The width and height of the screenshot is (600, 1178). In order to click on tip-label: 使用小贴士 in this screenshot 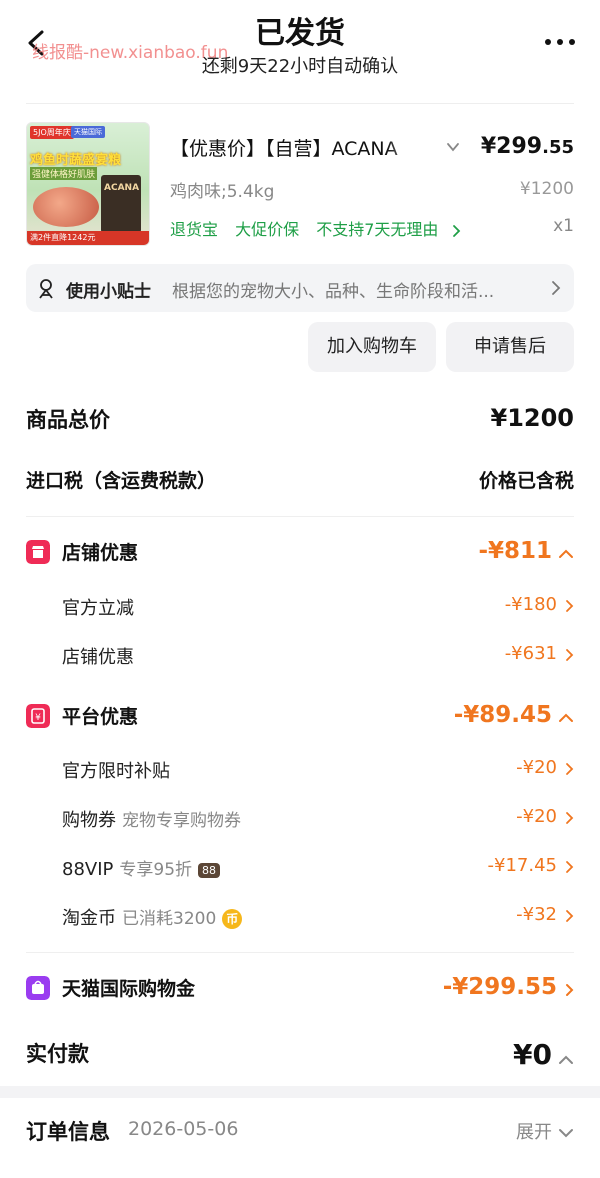, I will do `click(108, 292)`.